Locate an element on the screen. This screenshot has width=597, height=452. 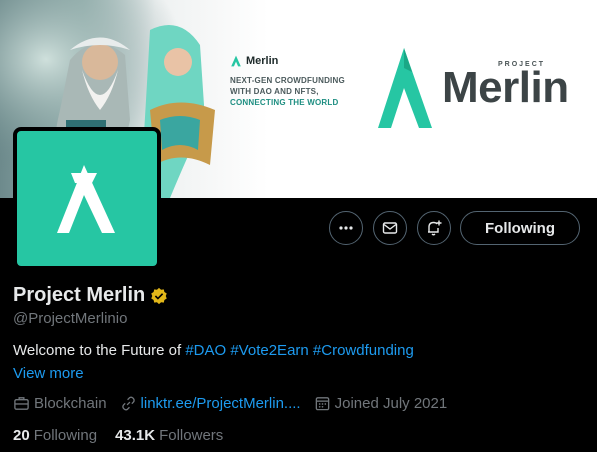
hashtag-link: #Crowdfunding is located at coordinates (363, 350).